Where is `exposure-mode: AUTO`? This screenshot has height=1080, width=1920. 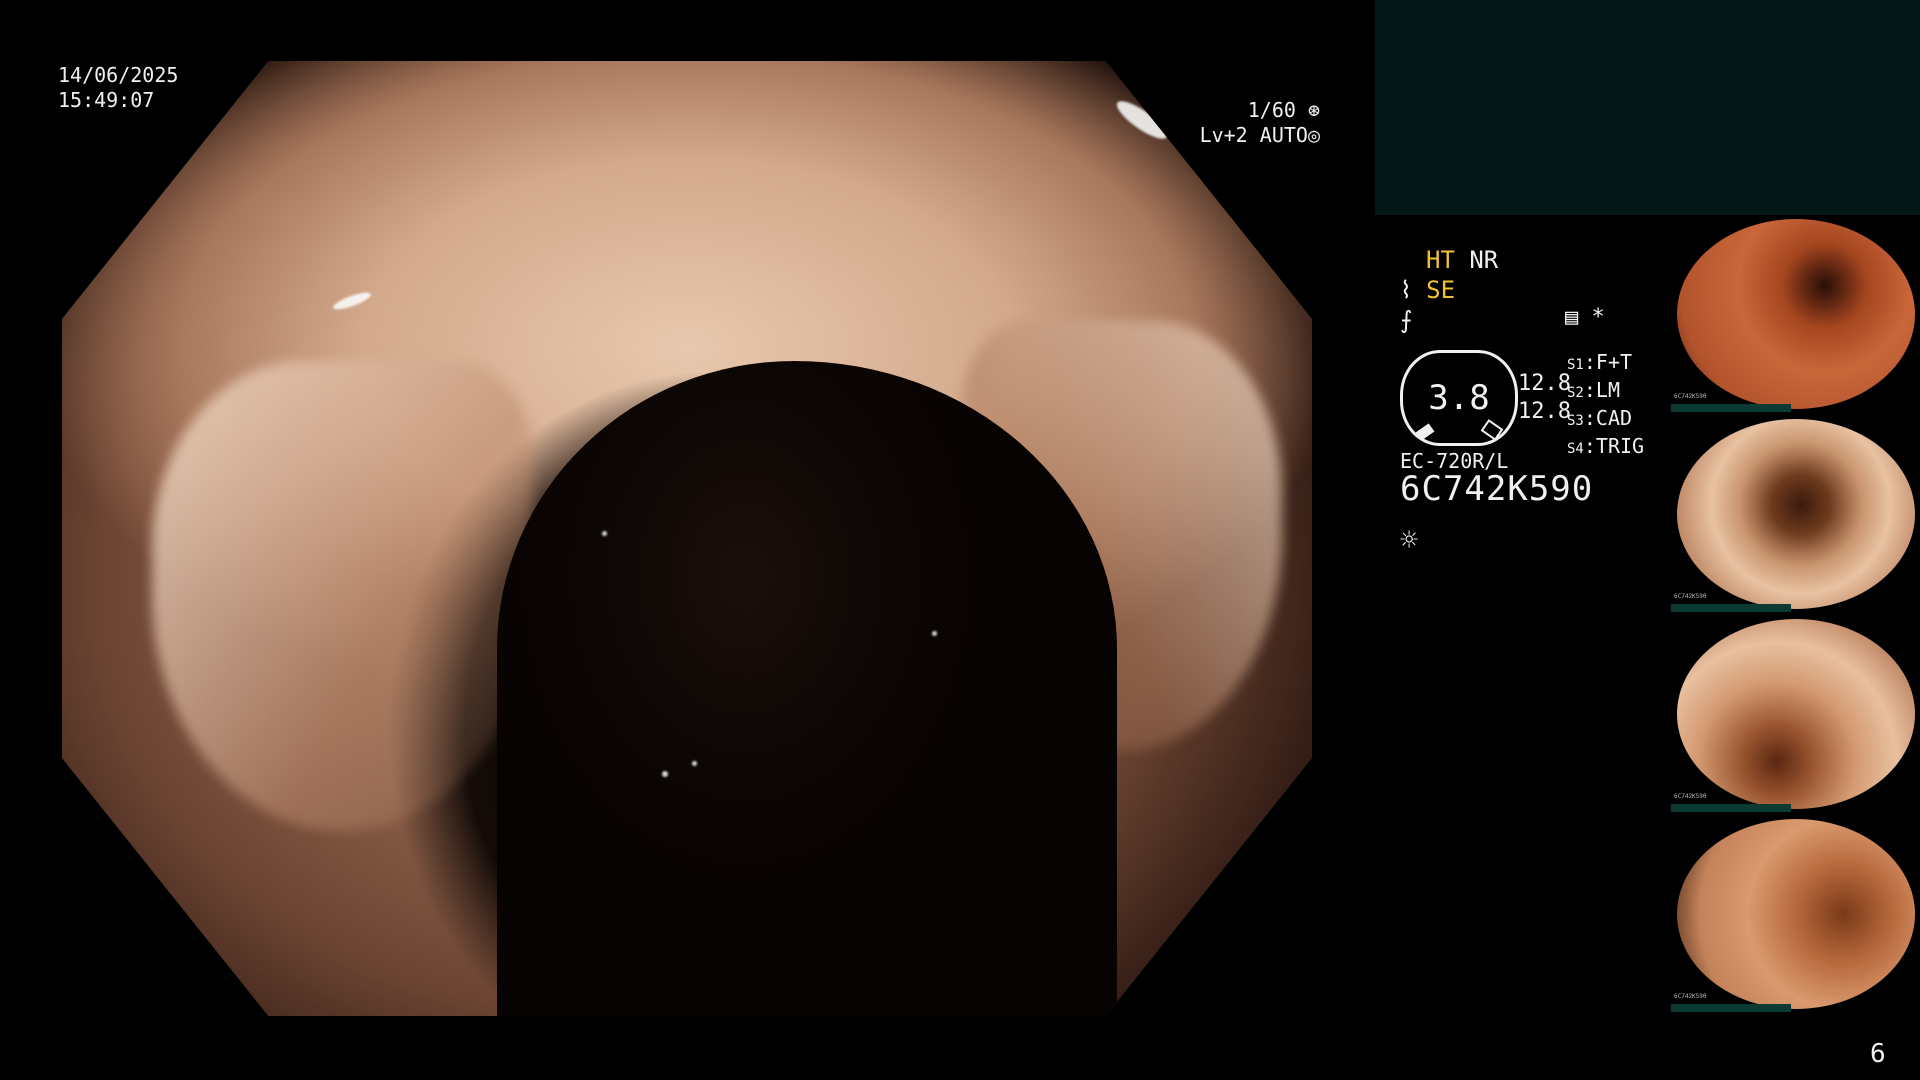
exposure-mode: AUTO is located at coordinates (1283, 135).